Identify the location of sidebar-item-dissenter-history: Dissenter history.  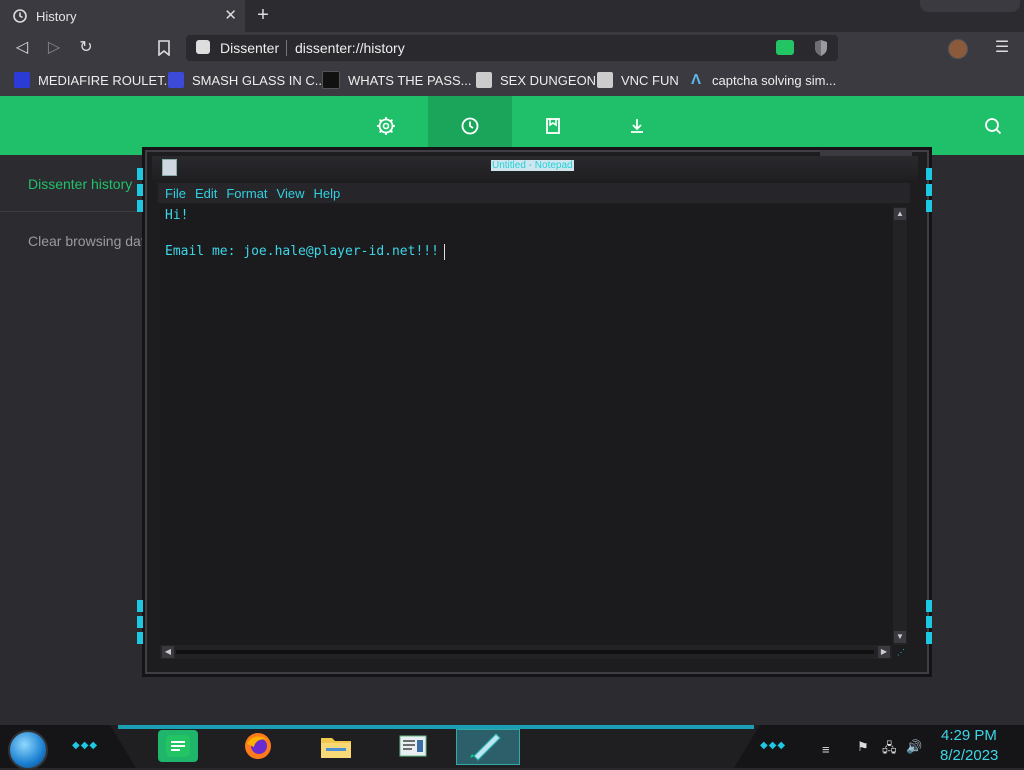
(80, 184).